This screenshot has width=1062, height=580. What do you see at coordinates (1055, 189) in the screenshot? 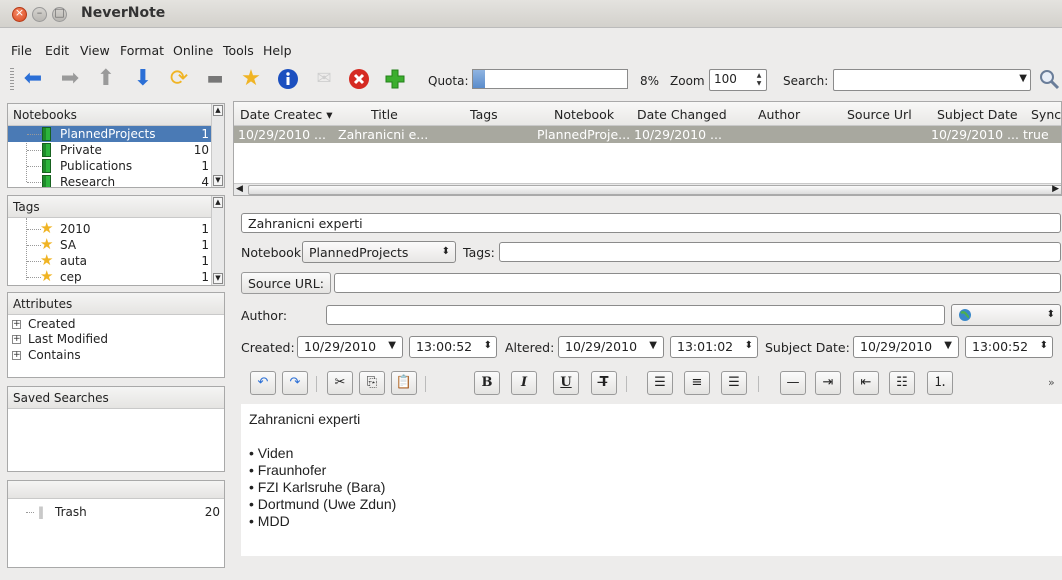
I see `scroll-right-icon: ▶` at bounding box center [1055, 189].